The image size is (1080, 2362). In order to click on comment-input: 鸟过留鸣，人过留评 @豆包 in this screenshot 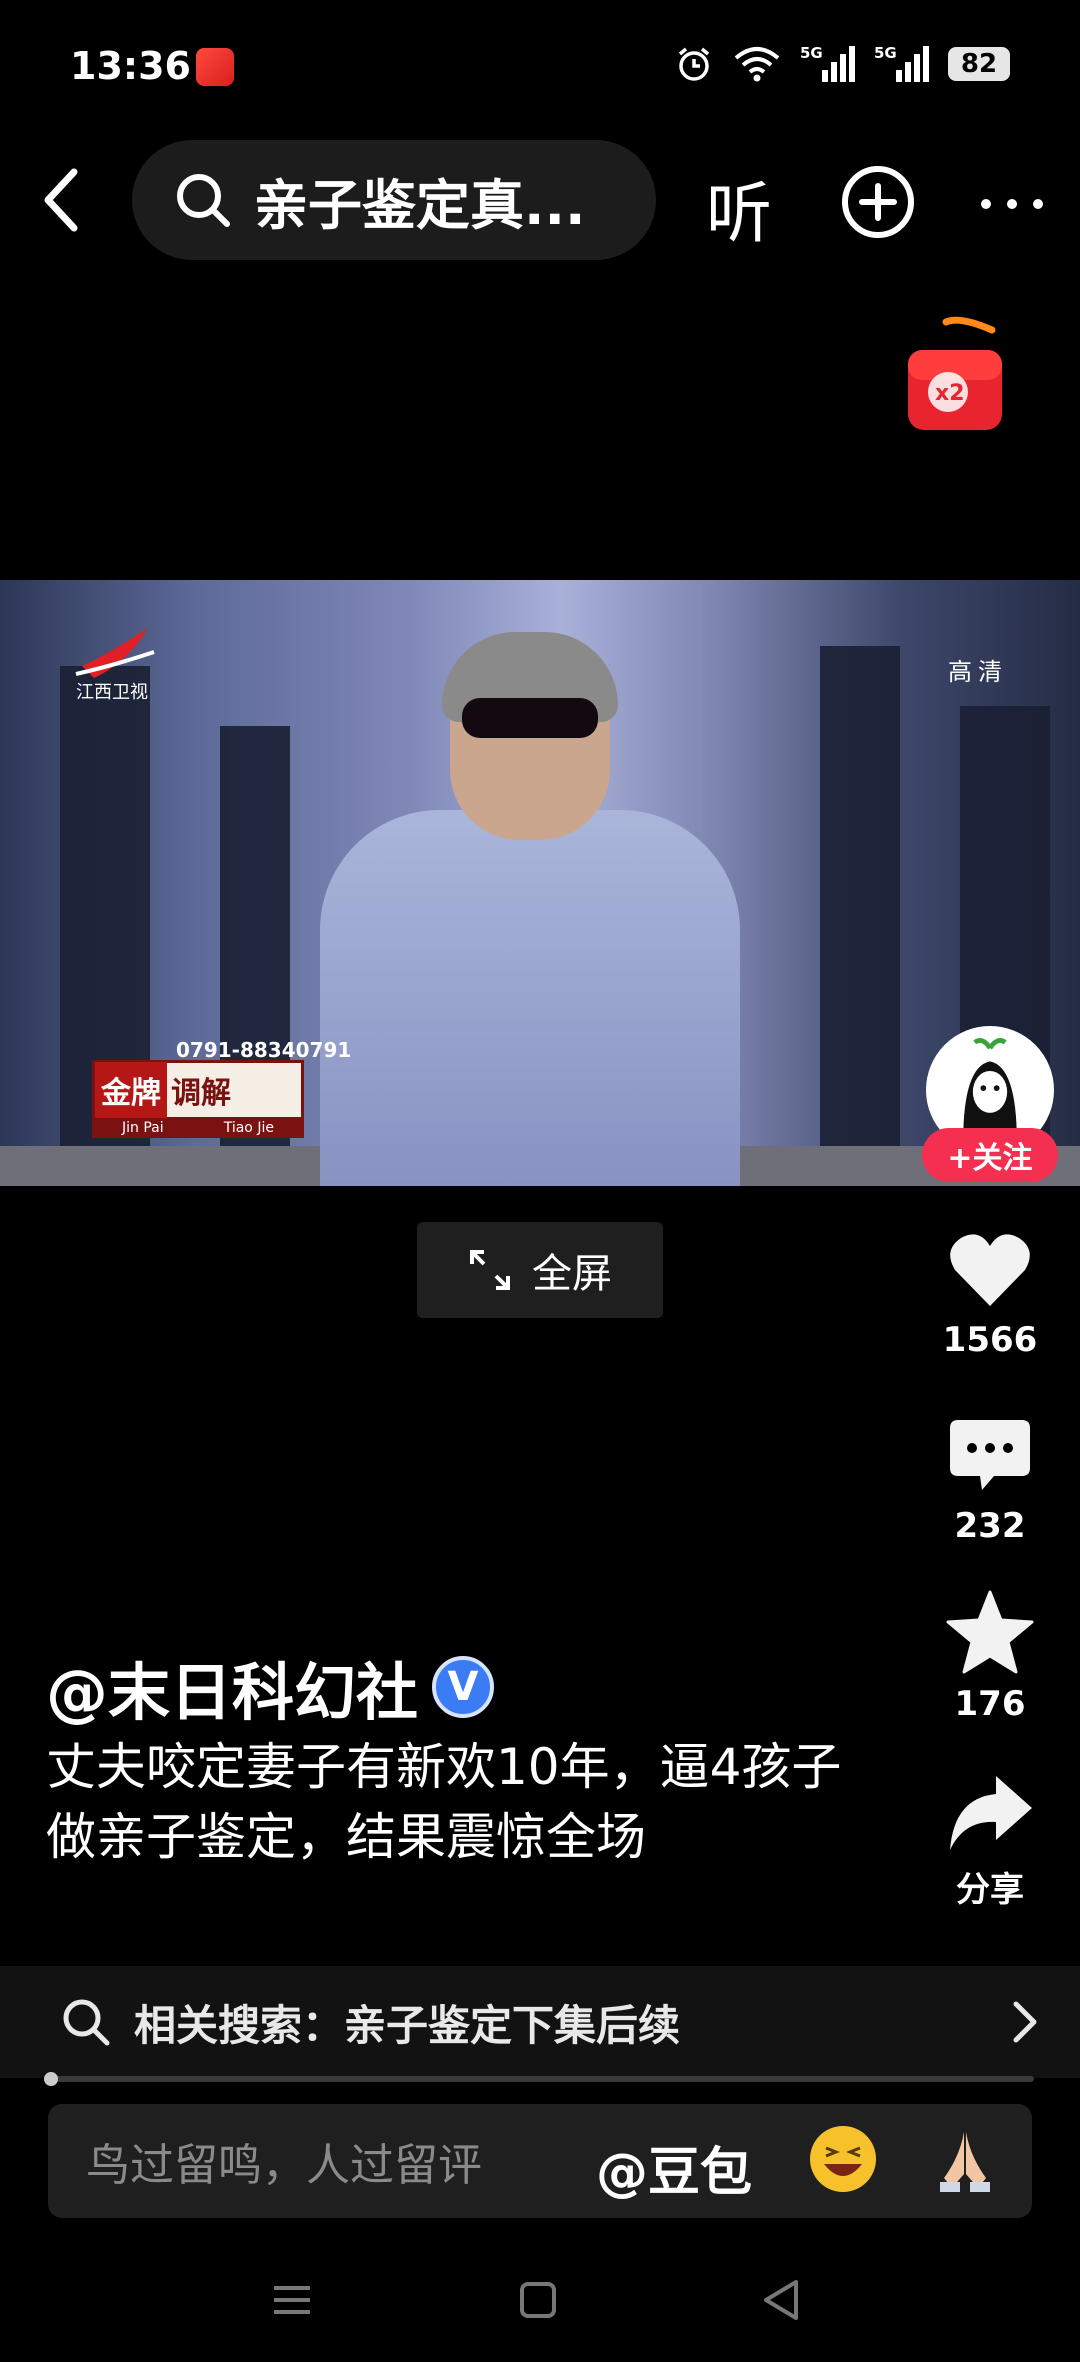, I will do `click(540, 2161)`.